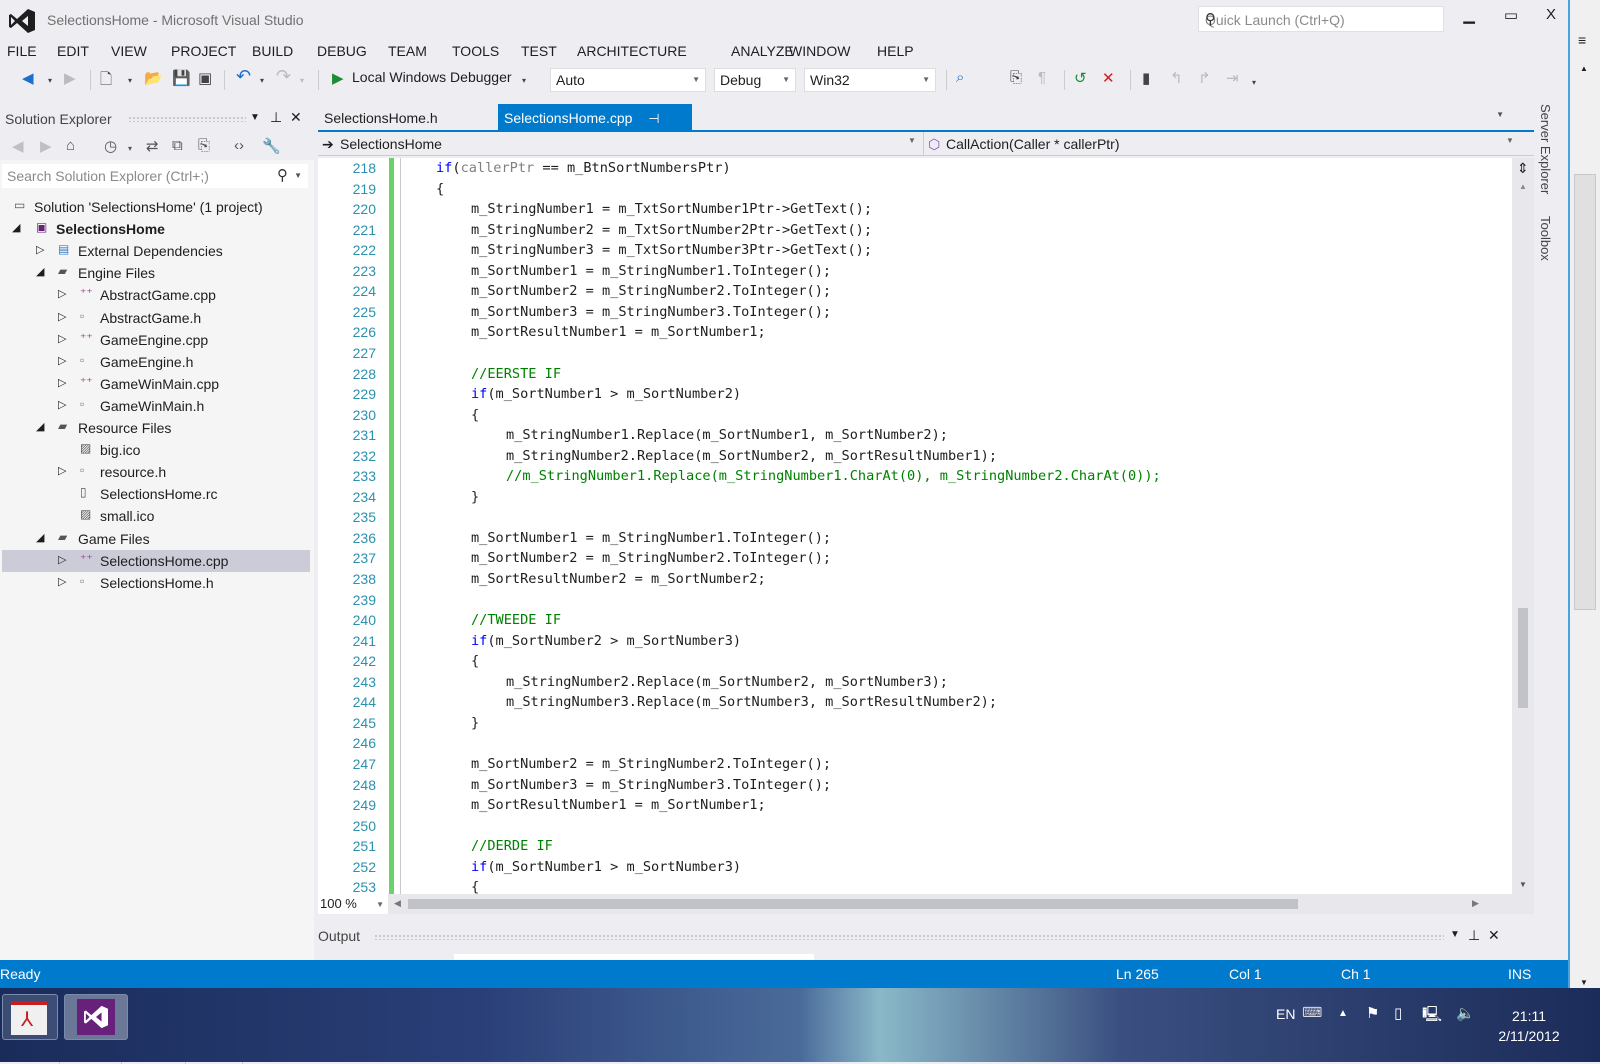  I want to click on open-file-icon: 📂, so click(153, 78).